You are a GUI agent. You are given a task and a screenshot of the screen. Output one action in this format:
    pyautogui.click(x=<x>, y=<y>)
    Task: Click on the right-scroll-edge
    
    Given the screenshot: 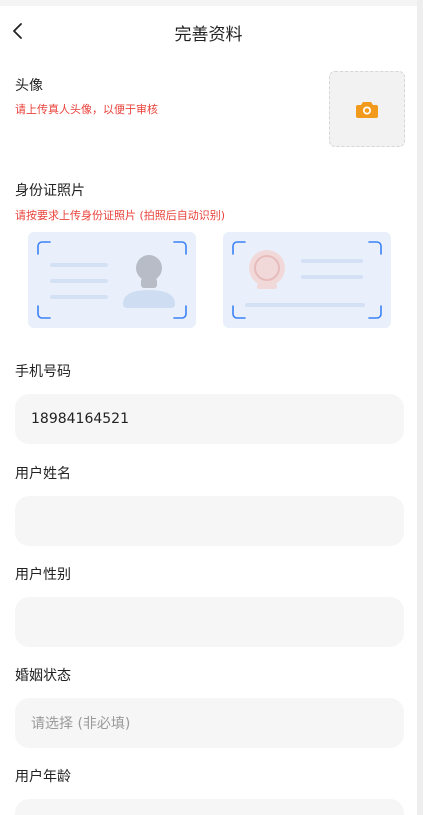 What is the action you would take?
    pyautogui.click(x=420, y=407)
    